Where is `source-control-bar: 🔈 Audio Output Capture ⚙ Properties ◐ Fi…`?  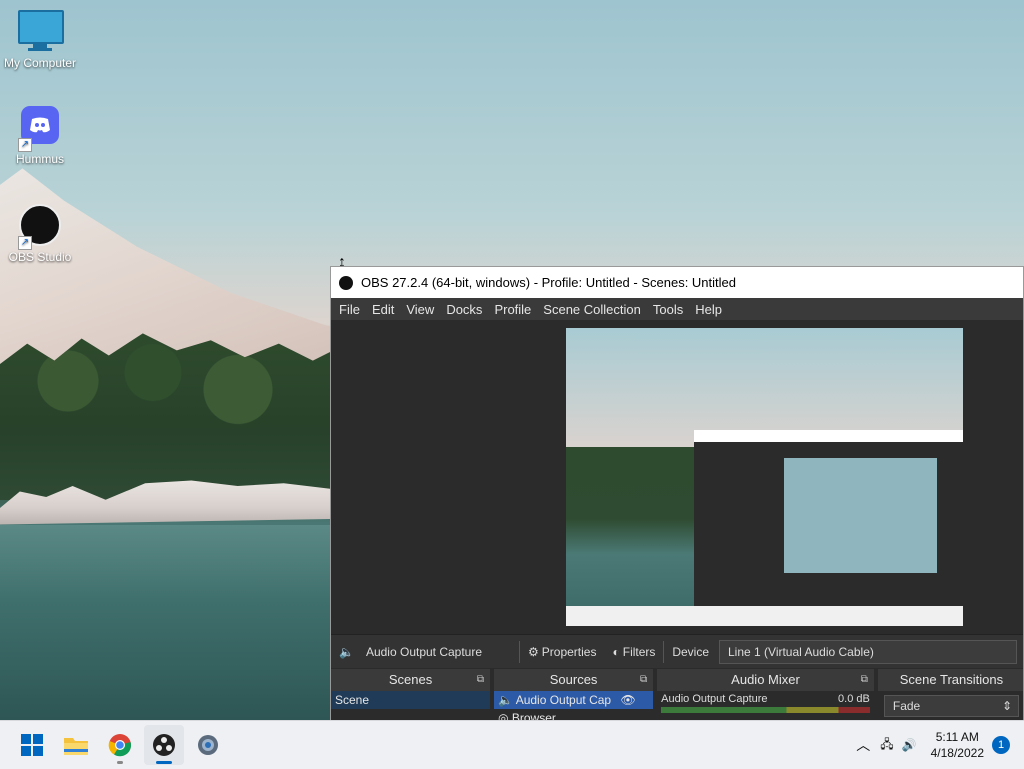
source-control-bar: 🔈 Audio Output Capture ⚙ Properties ◐ Fi… is located at coordinates (677, 651).